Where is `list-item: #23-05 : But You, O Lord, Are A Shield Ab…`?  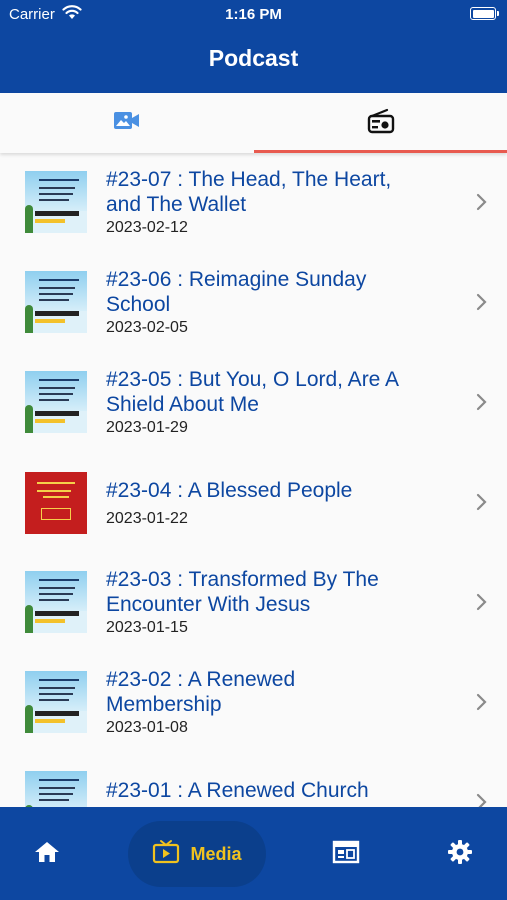
list-item: #23-05 : But You, O Lord, Are A Shield Ab… is located at coordinates (253, 403).